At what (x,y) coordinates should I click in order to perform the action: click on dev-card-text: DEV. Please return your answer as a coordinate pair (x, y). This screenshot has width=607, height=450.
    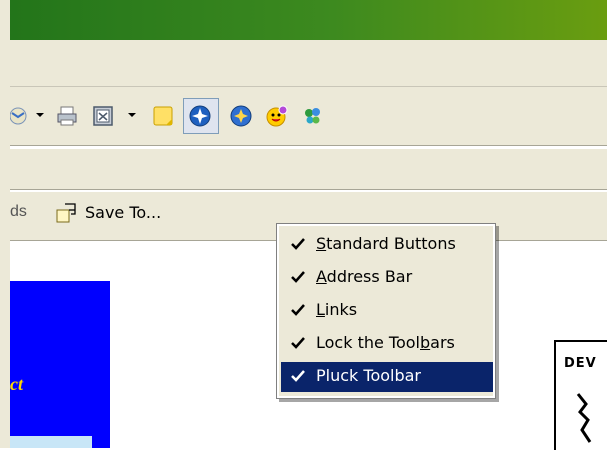
    Looking at the image, I should click on (580, 363).